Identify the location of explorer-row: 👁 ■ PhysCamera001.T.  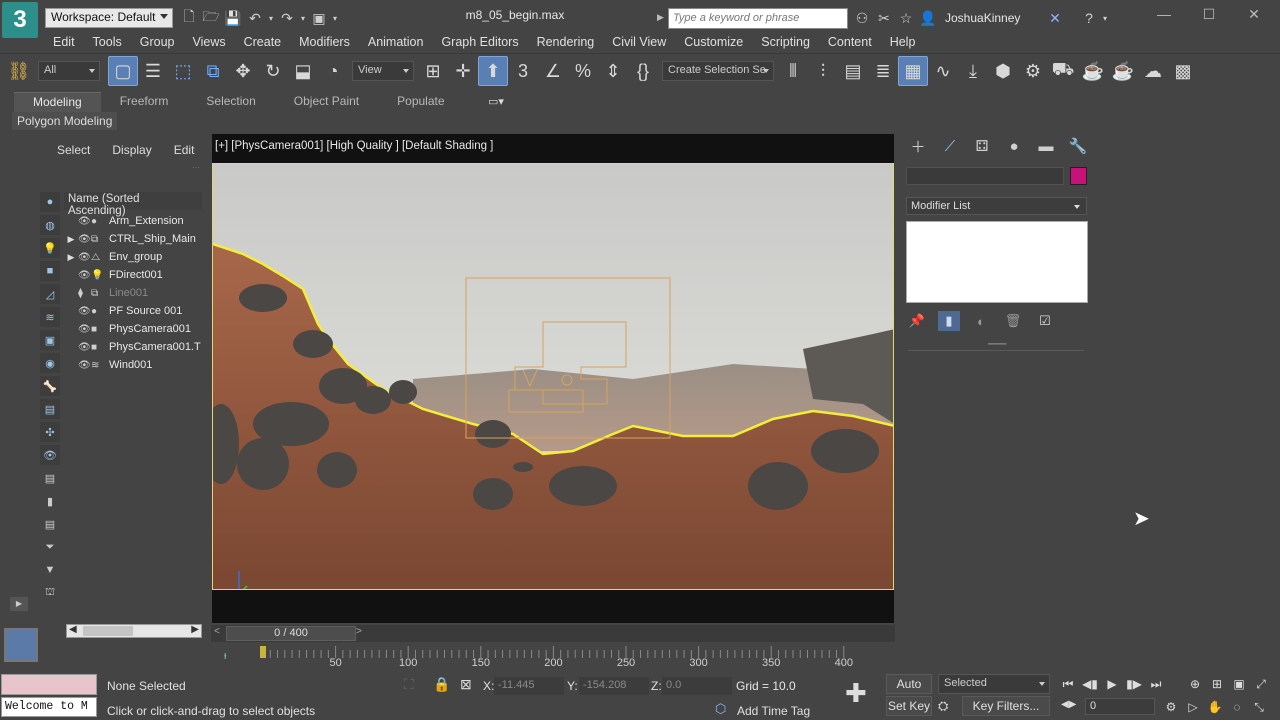
(133, 347).